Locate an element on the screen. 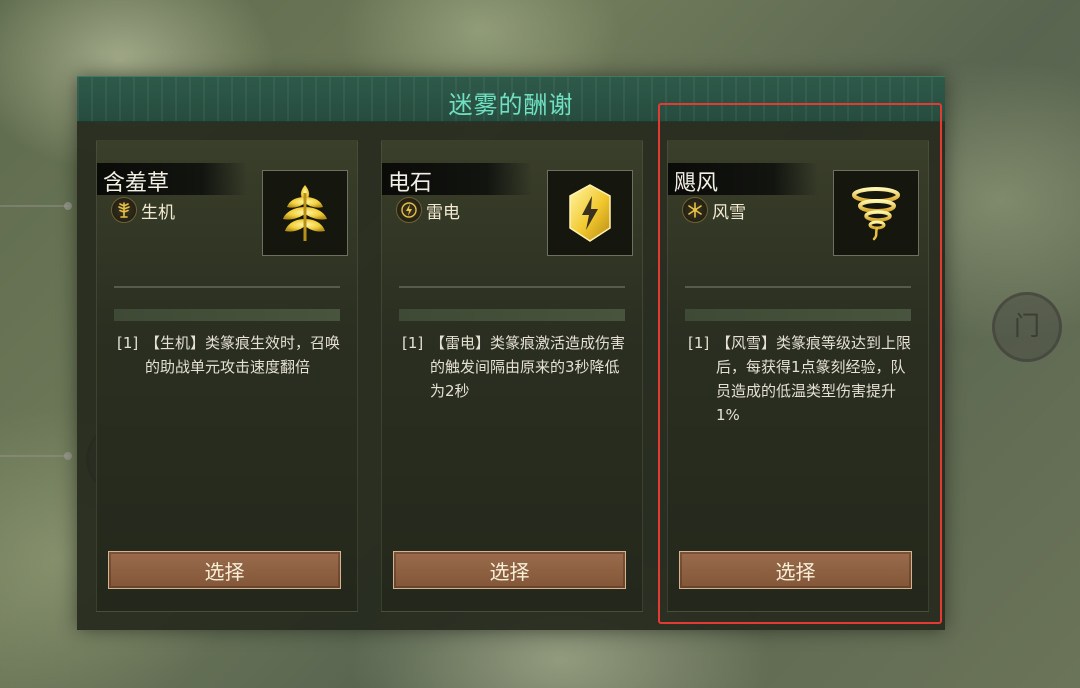 Image resolution: width=1080 pixels, height=688 pixels. element-label: 风雪 is located at coordinates (729, 212).